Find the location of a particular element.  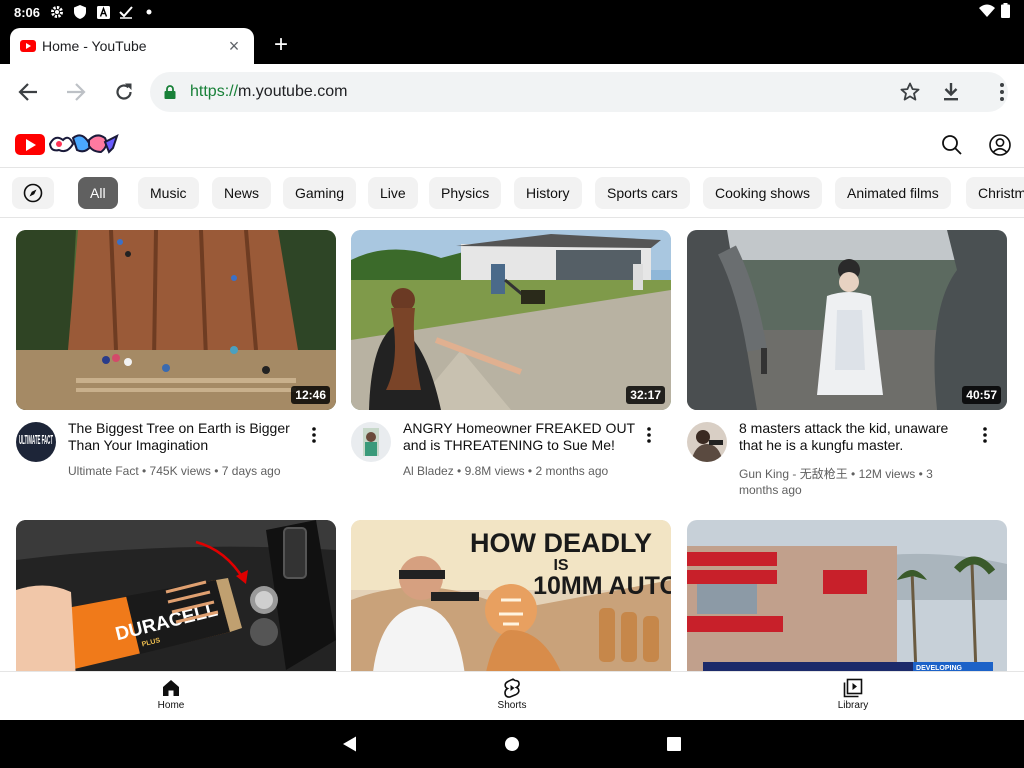

home-circle-icon is located at coordinates (512, 744).